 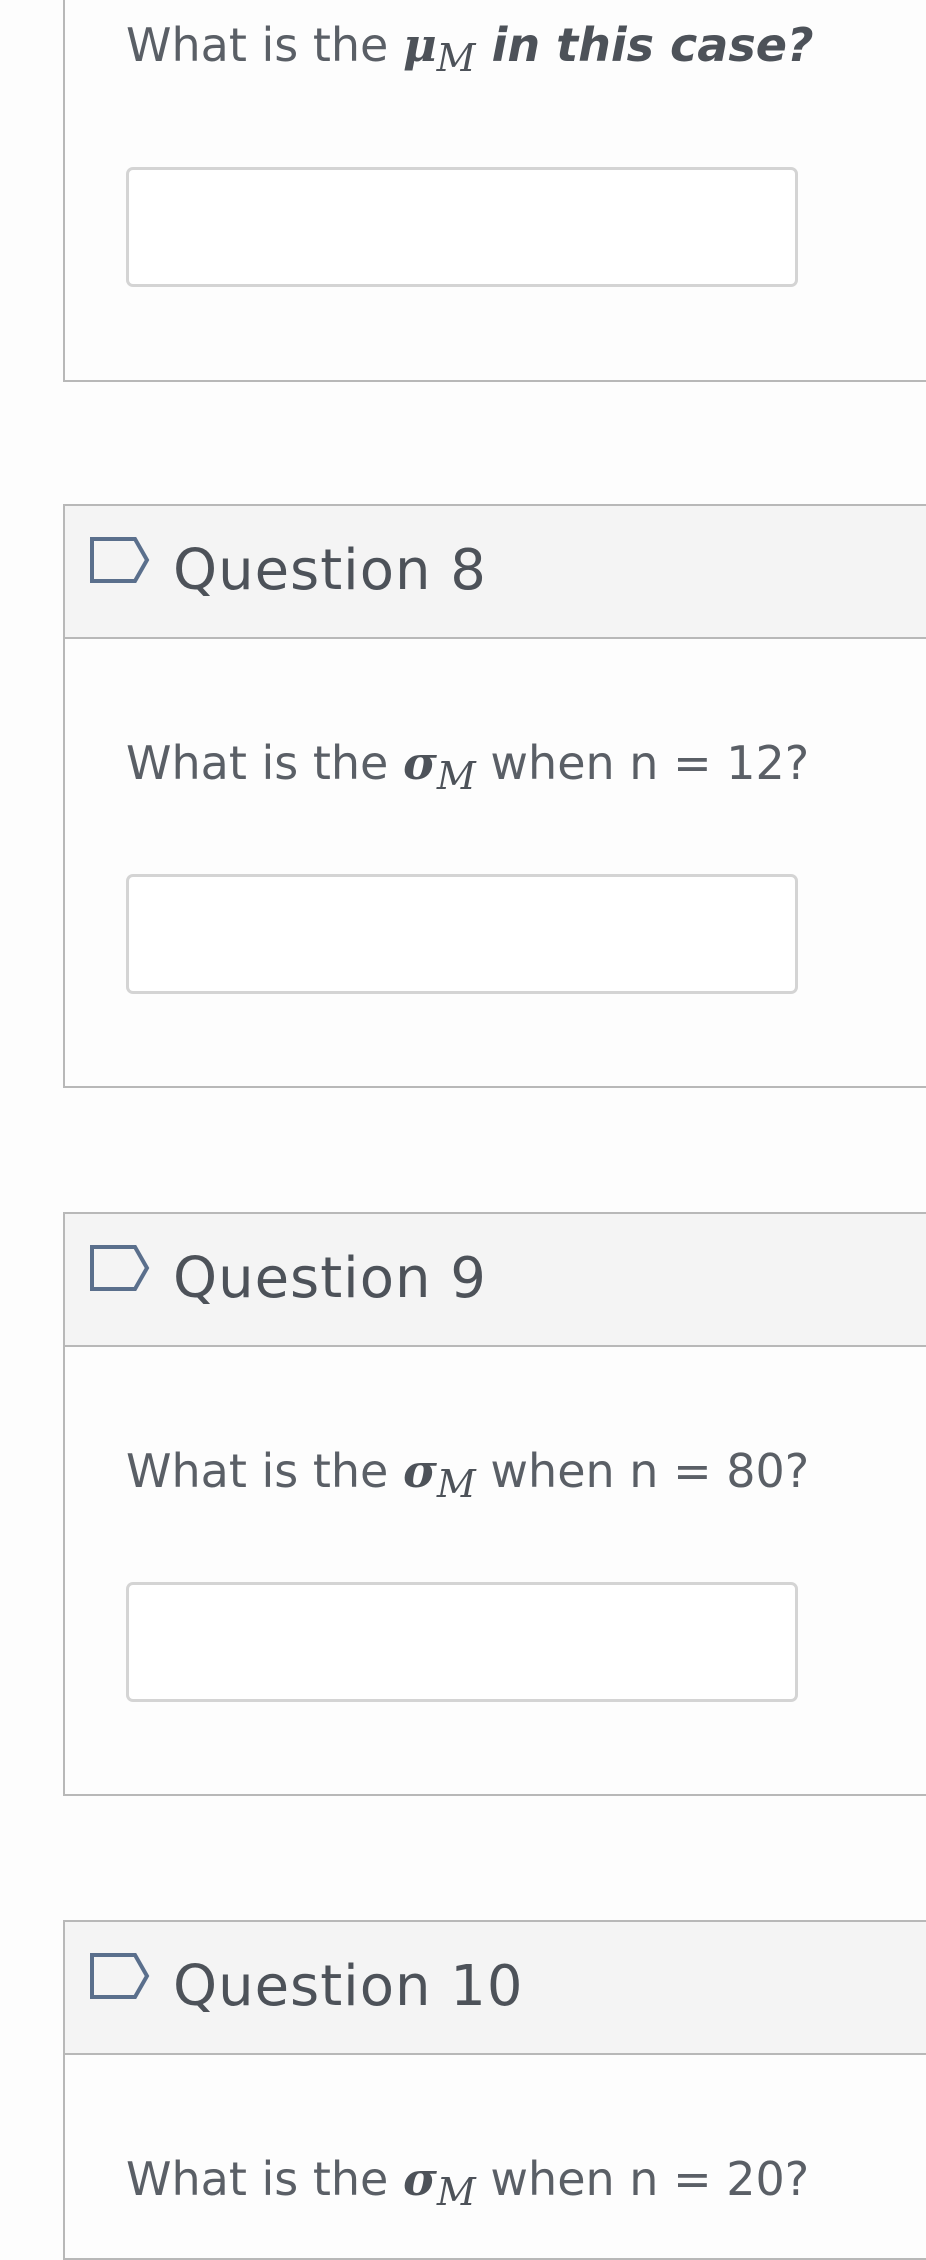 What do you see at coordinates (264, 2179) in the screenshot?
I see `question-10-text-prefix: What is the` at bounding box center [264, 2179].